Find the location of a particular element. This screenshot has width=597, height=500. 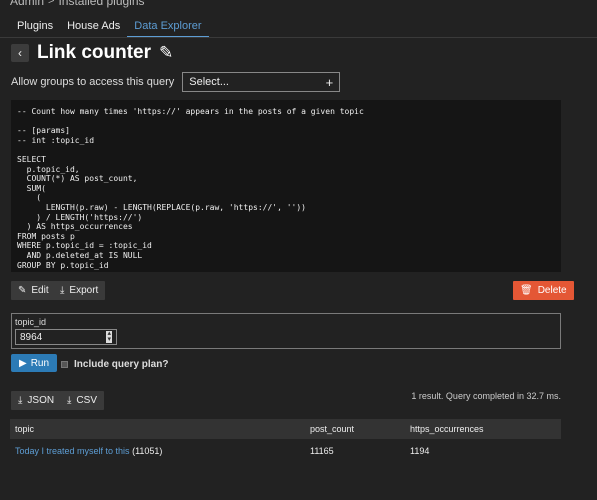

back-button: ‹ is located at coordinates (20, 53).